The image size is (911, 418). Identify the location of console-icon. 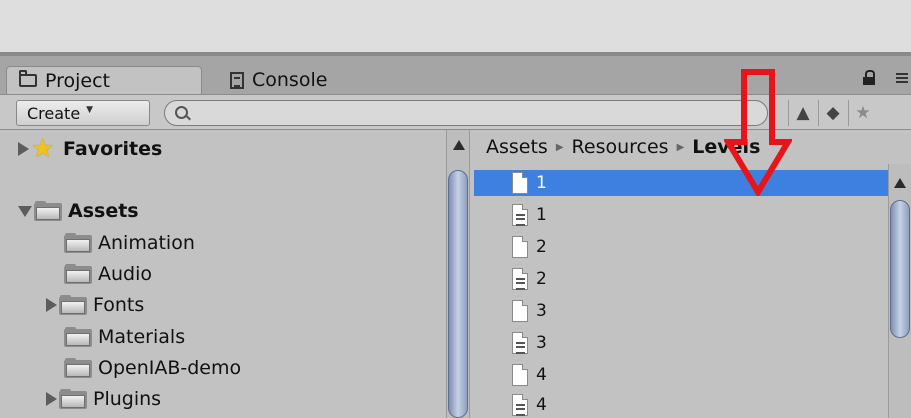
(237, 80).